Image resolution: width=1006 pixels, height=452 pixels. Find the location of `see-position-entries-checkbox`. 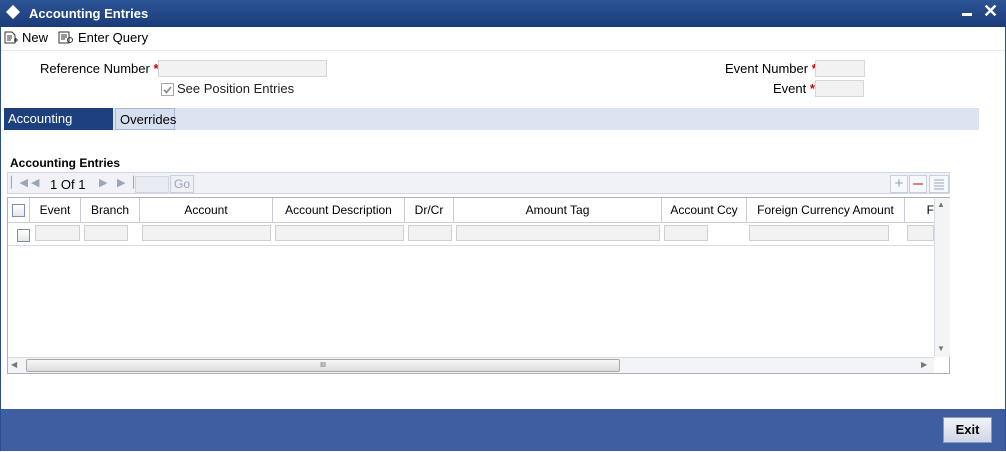

see-position-entries-checkbox is located at coordinates (167, 89).